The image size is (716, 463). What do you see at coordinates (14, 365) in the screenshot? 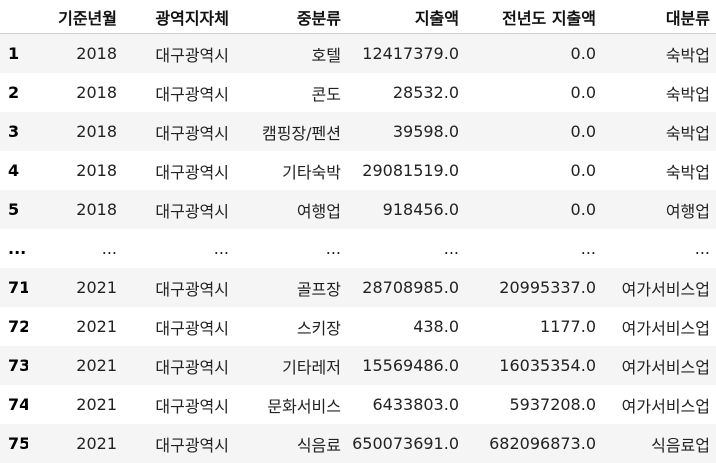
I see `row-index: 73` at bounding box center [14, 365].